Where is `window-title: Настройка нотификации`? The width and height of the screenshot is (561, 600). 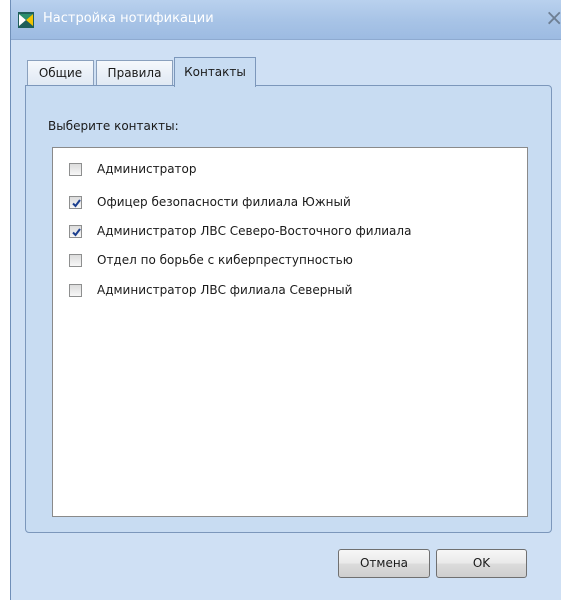
window-title: Настройка нотификации is located at coordinates (128, 18).